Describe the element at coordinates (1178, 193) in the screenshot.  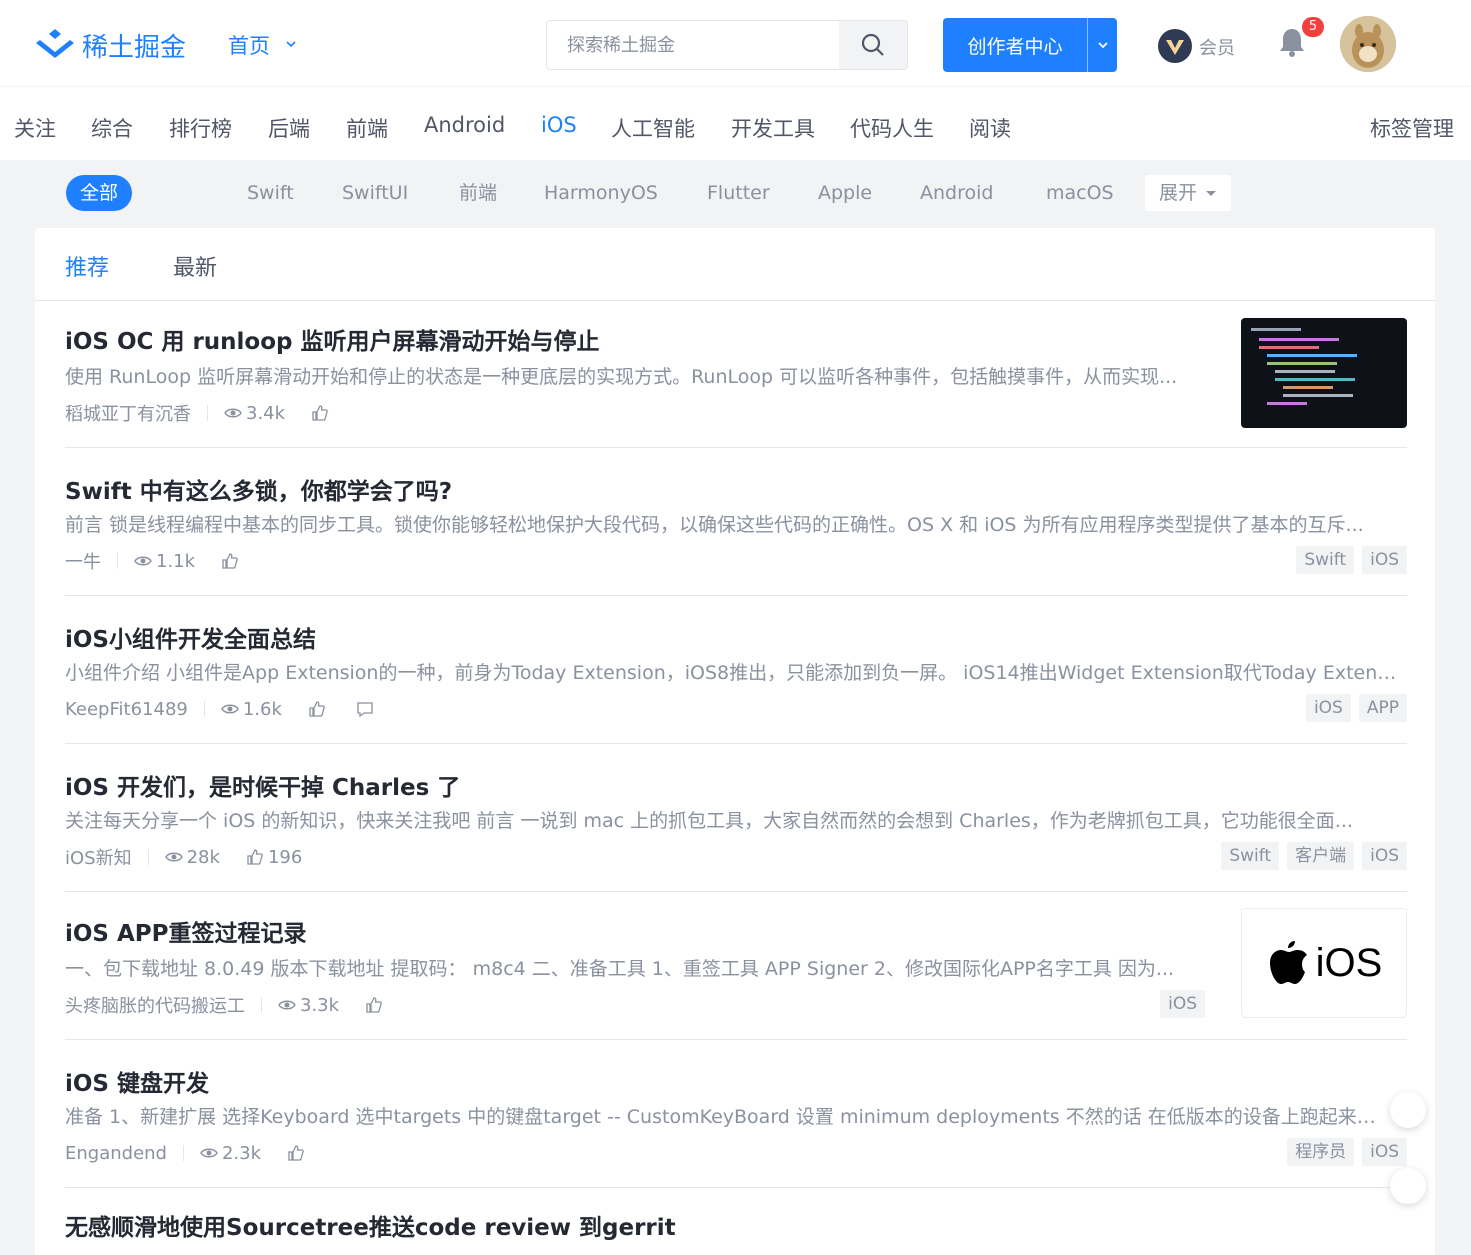
I see `tag-expand-label: 展开` at that location.